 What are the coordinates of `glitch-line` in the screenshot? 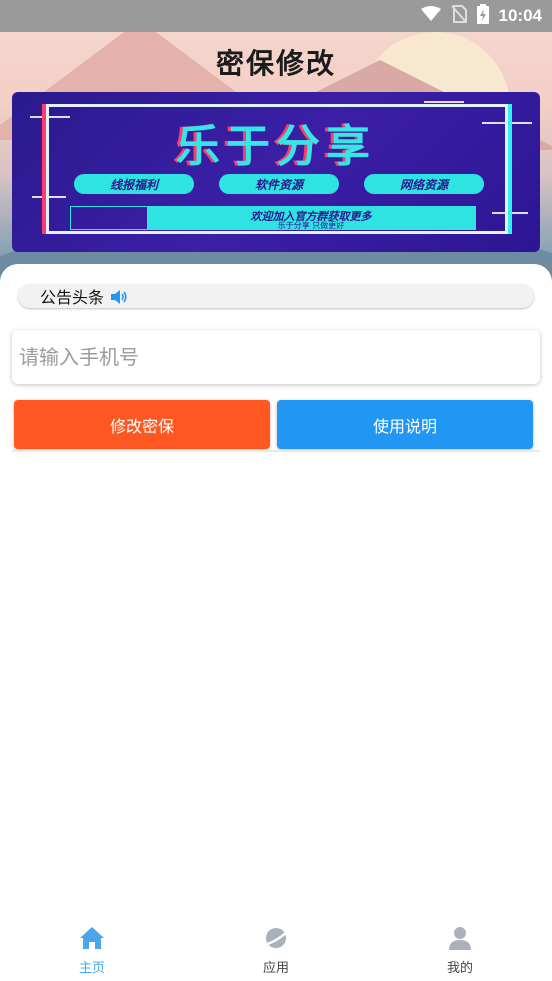 It's located at (444, 102).